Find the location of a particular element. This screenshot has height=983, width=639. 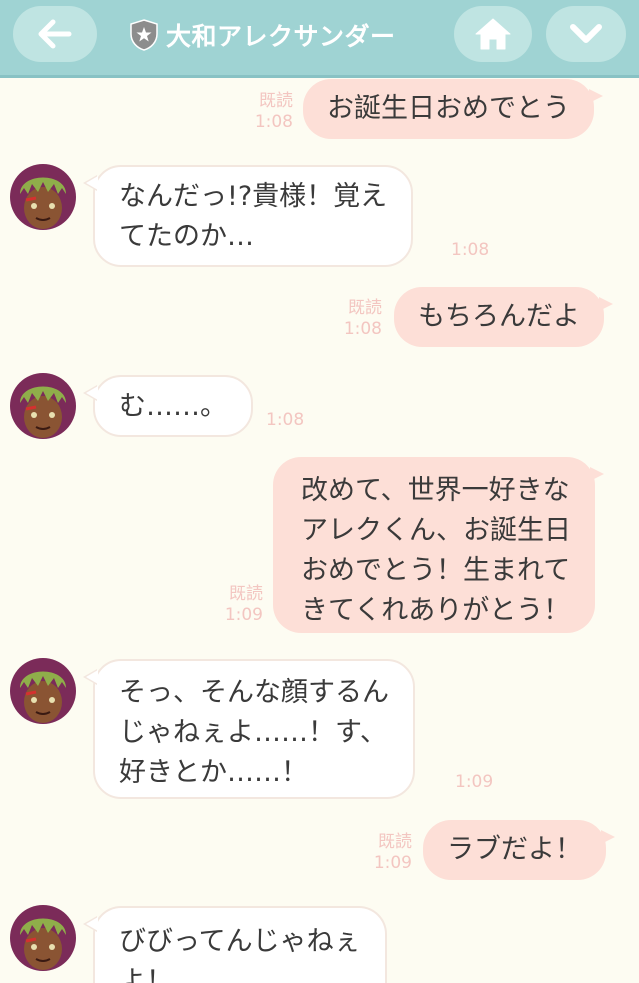

back-arrow-icon is located at coordinates (55, 34).